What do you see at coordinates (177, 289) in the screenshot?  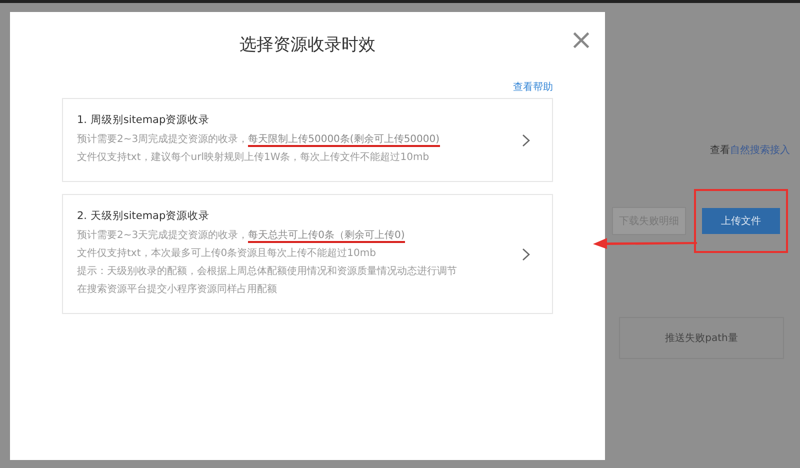 I see `option-description: 在搜索资源平台提交小程序资源同样占用配额` at bounding box center [177, 289].